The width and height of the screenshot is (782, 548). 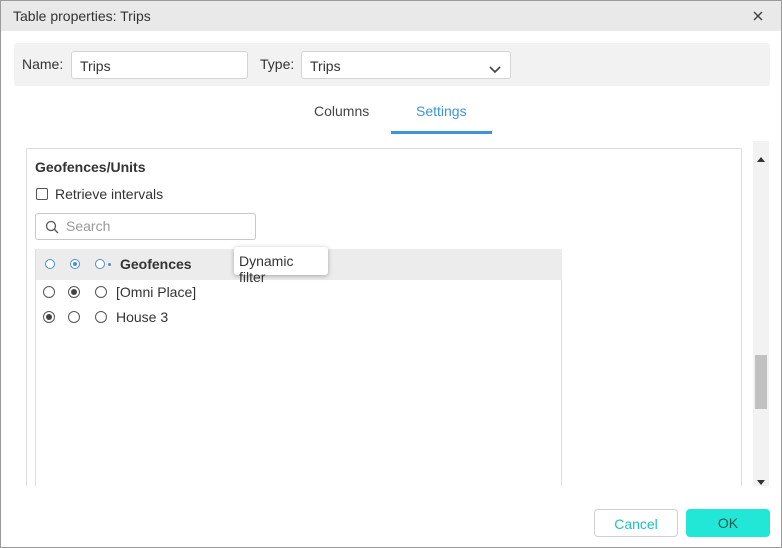 I want to click on header-exclude-all-radio, so click(x=50, y=264).